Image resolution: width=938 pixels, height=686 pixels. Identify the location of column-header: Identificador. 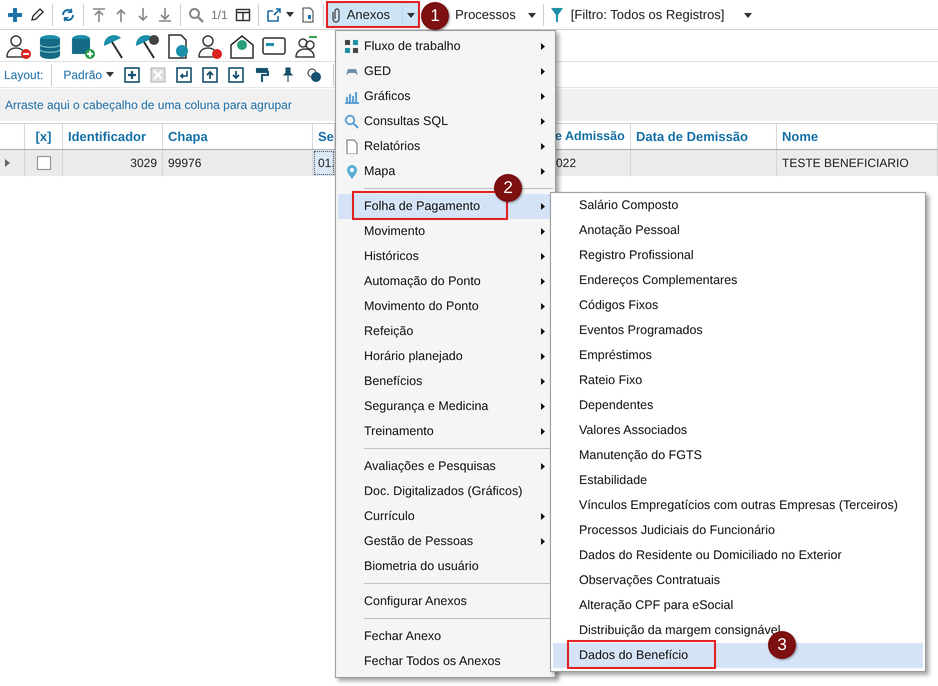
(113, 136).